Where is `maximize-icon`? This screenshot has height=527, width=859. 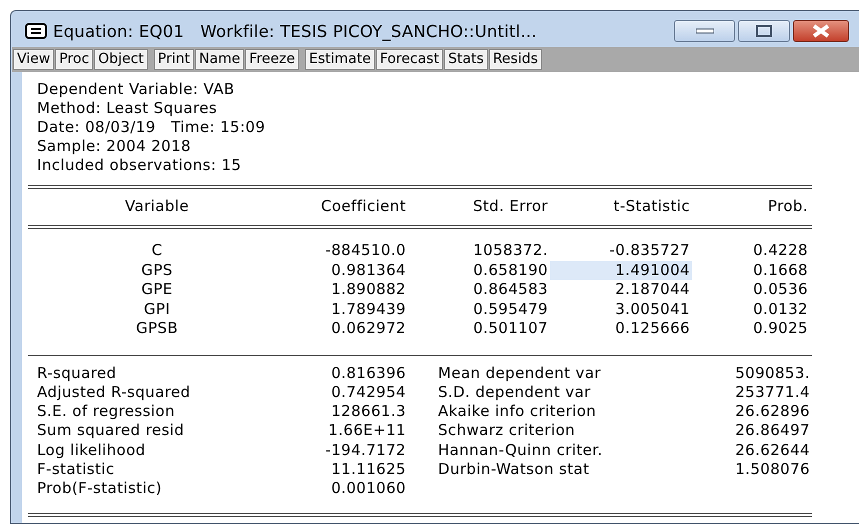
maximize-icon is located at coordinates (764, 31).